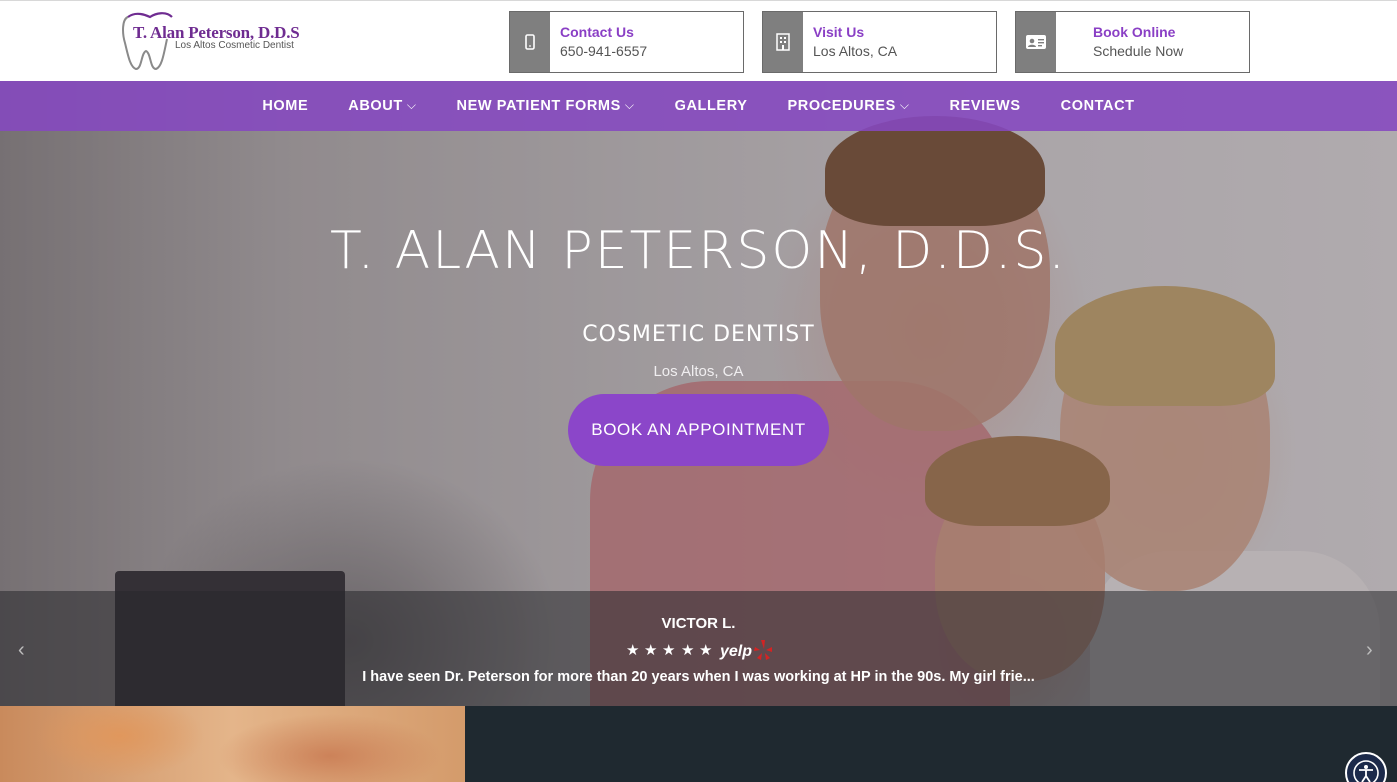  I want to click on nav-home: HOME, so click(285, 106).